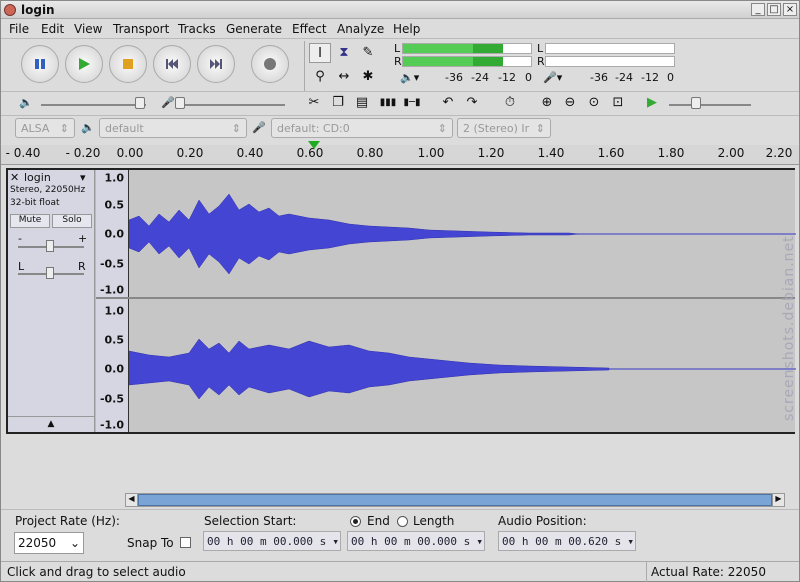  I want to click on menu-view: View, so click(88, 29).